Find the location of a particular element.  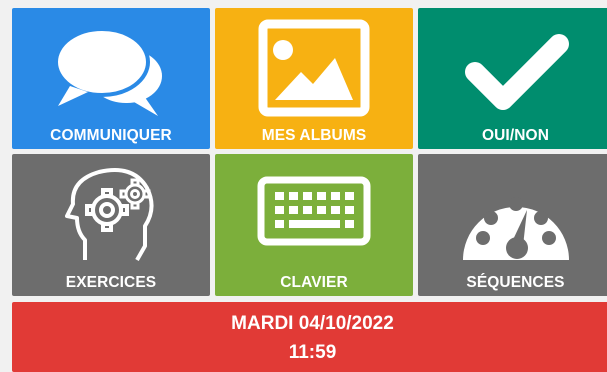

tile-clavier: CLAVIER is located at coordinates (314, 225).